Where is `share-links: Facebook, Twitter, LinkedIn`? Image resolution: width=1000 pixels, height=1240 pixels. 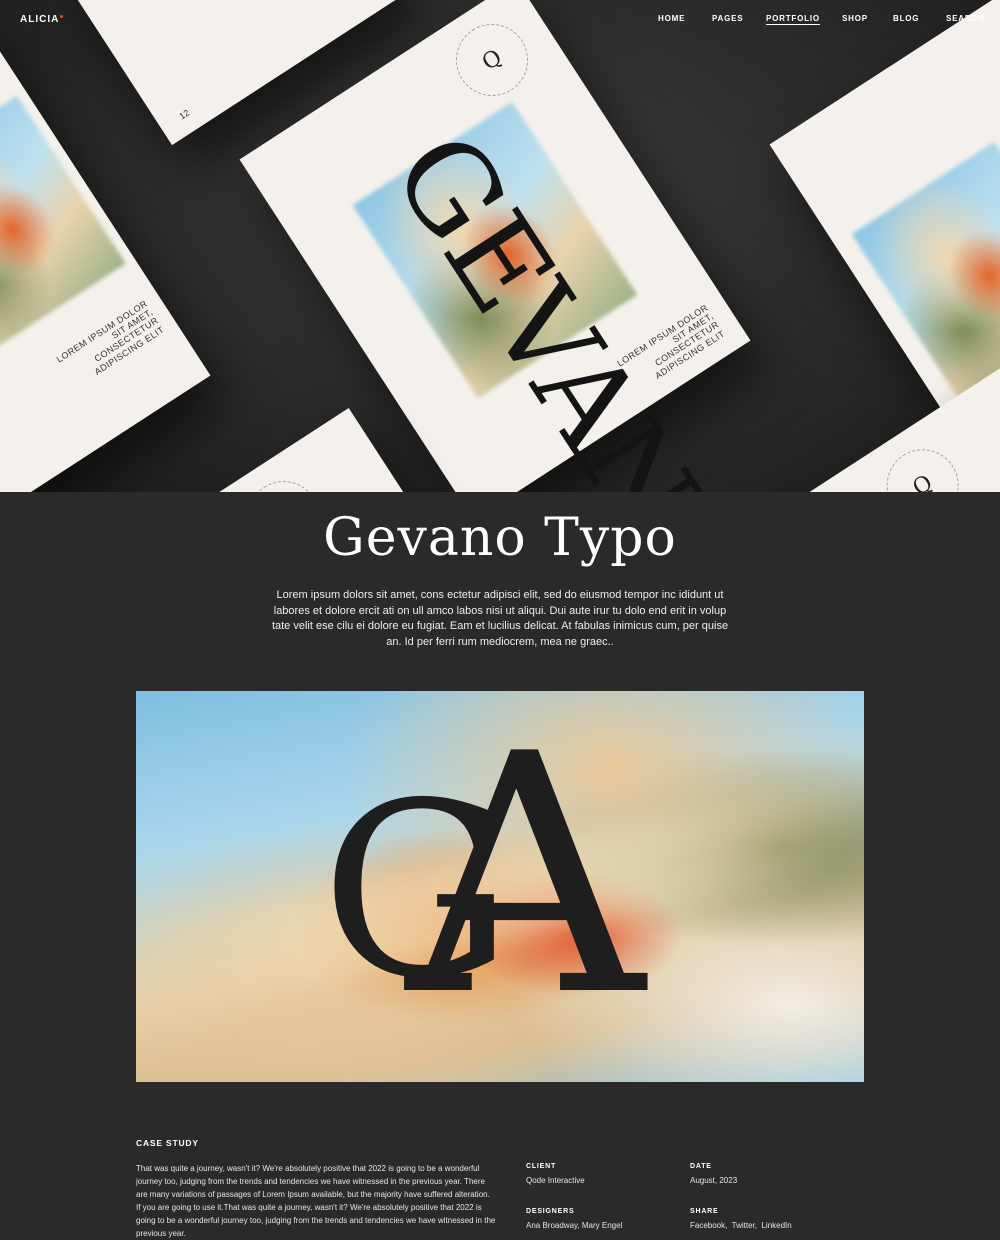 share-links: Facebook, Twitter, LinkedIn is located at coordinates (741, 1225).